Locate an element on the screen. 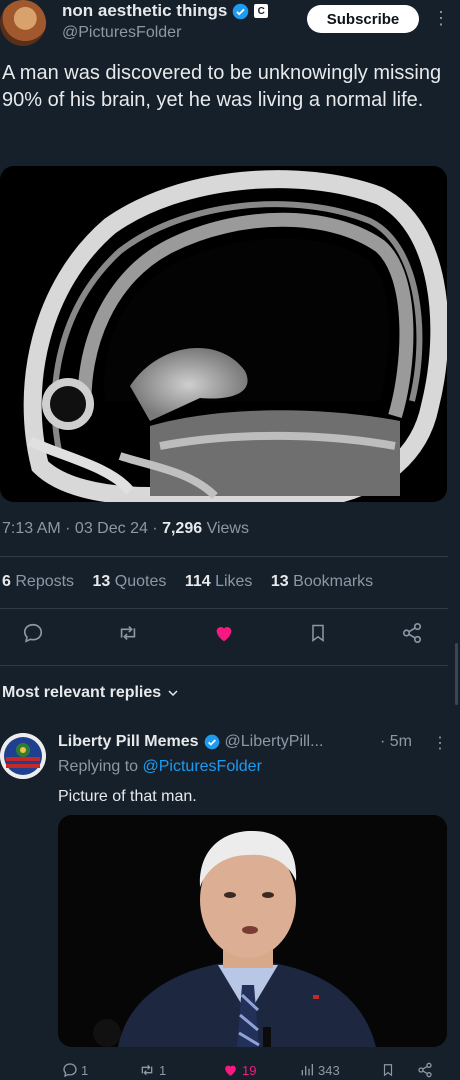  replying-to: Replying to @PicturesFolder is located at coordinates (160, 766).